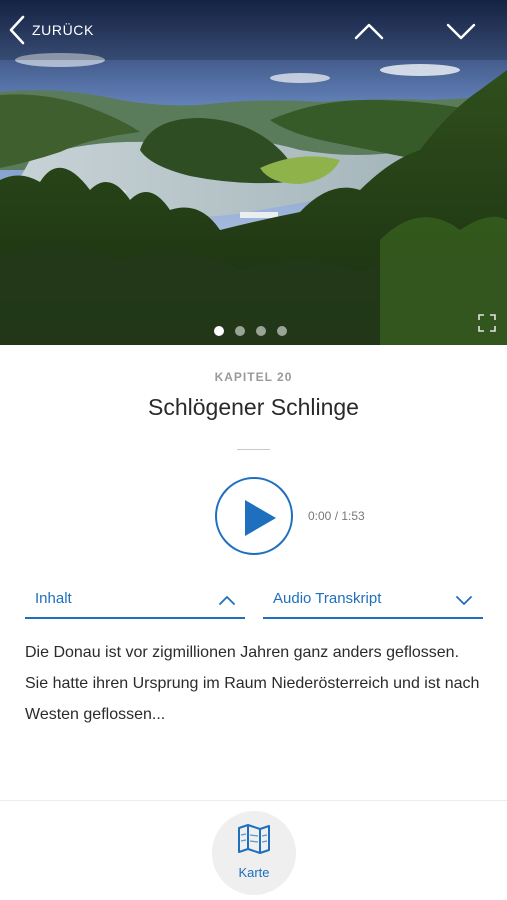 This screenshot has height=900, width=507. Describe the element at coordinates (250, 331) in the screenshot. I see `image-pagination-dots` at that location.